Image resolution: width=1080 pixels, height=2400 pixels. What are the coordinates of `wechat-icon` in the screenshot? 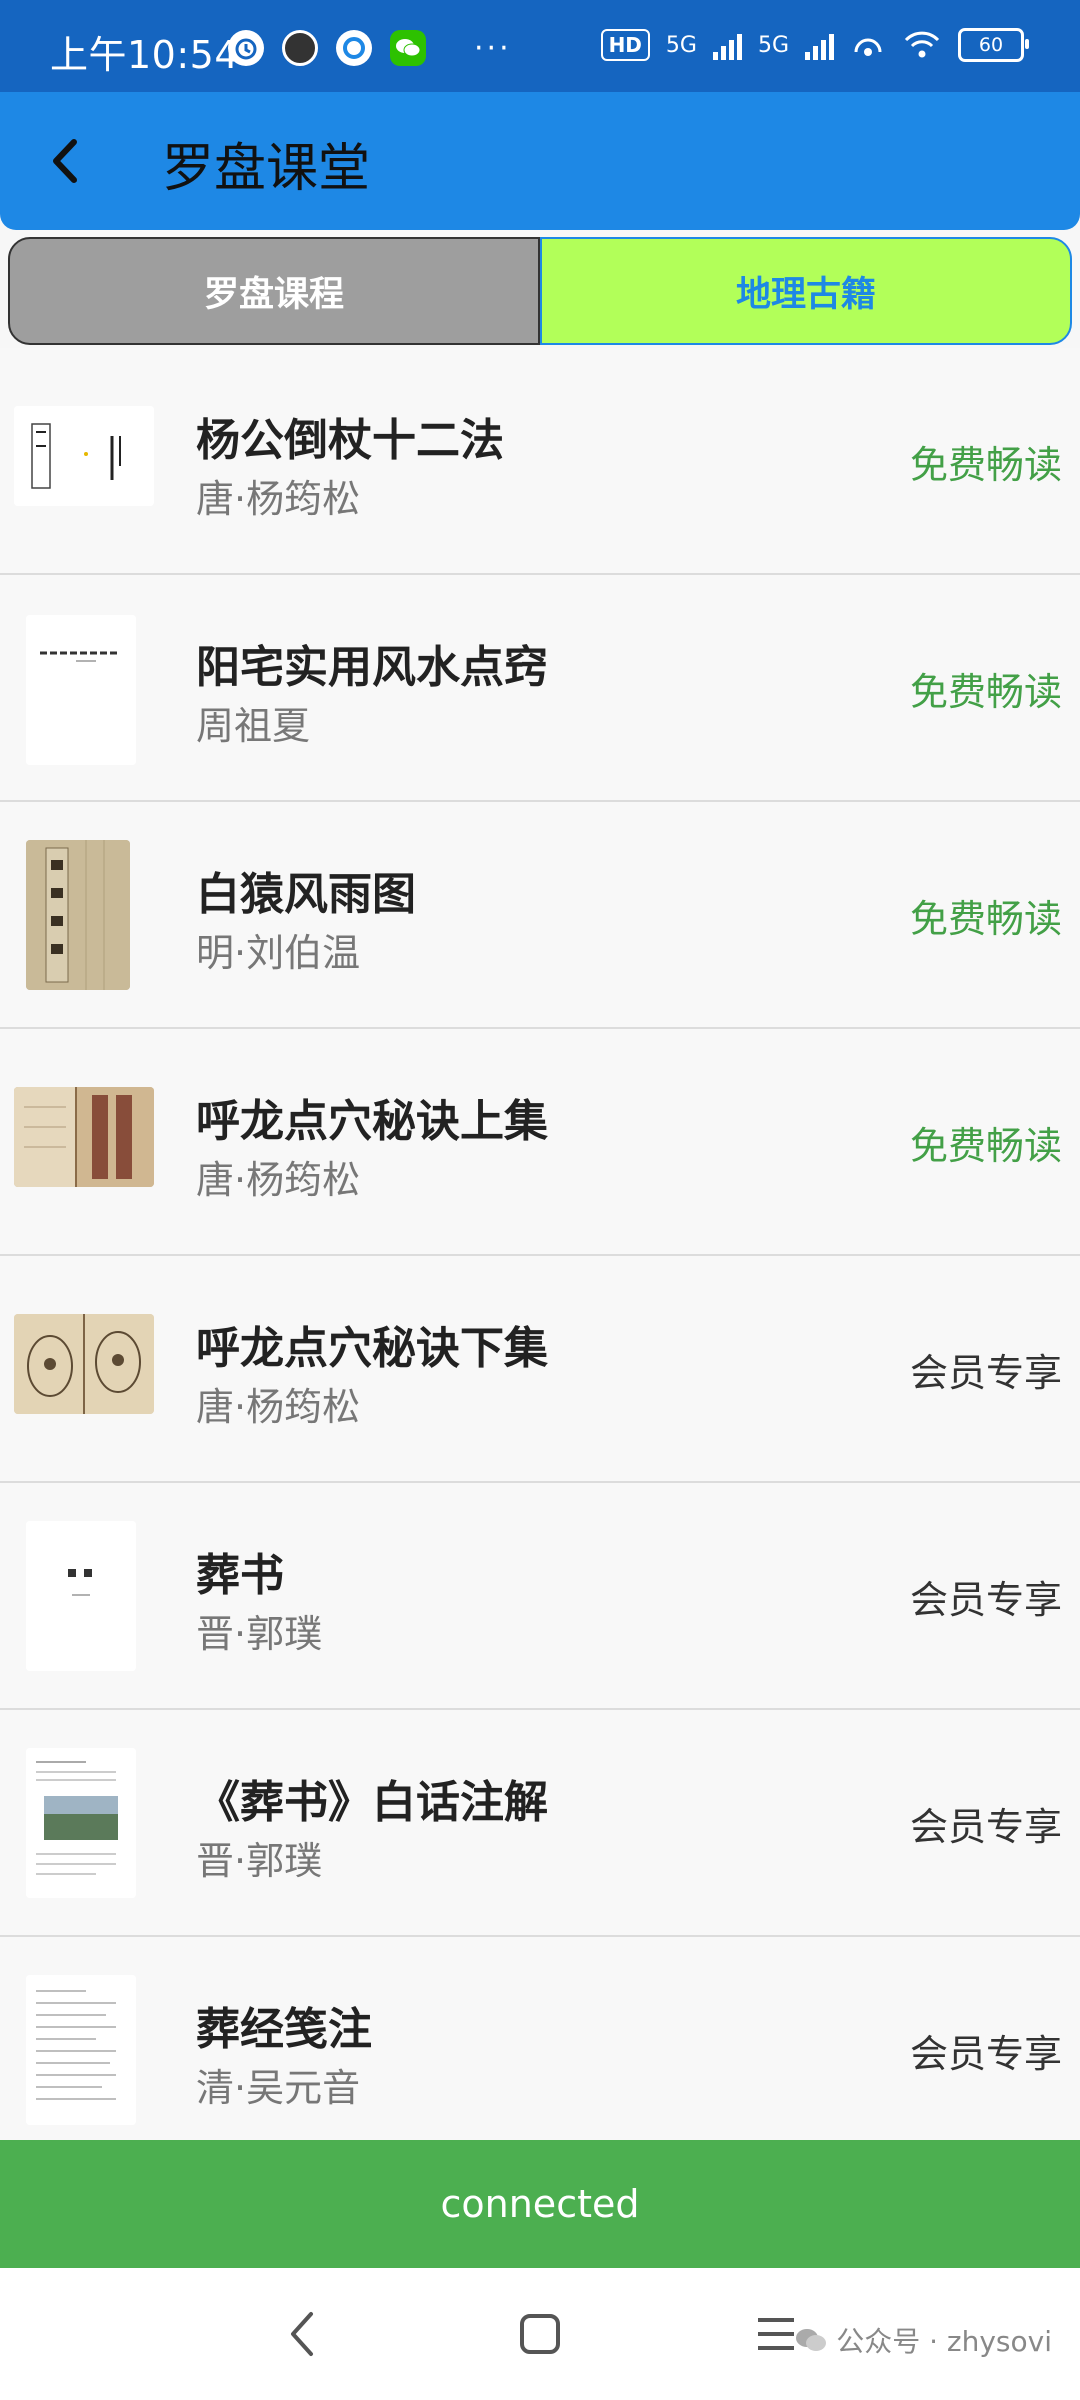 It's located at (408, 48).